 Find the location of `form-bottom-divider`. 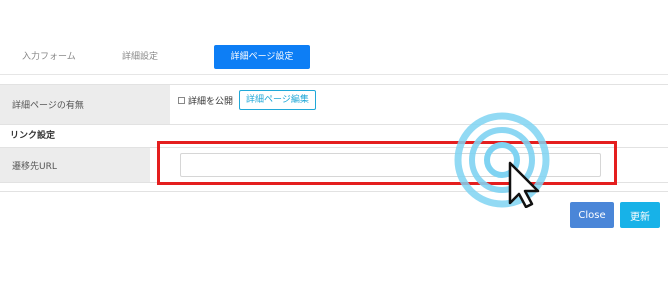

form-bottom-divider is located at coordinates (334, 191).